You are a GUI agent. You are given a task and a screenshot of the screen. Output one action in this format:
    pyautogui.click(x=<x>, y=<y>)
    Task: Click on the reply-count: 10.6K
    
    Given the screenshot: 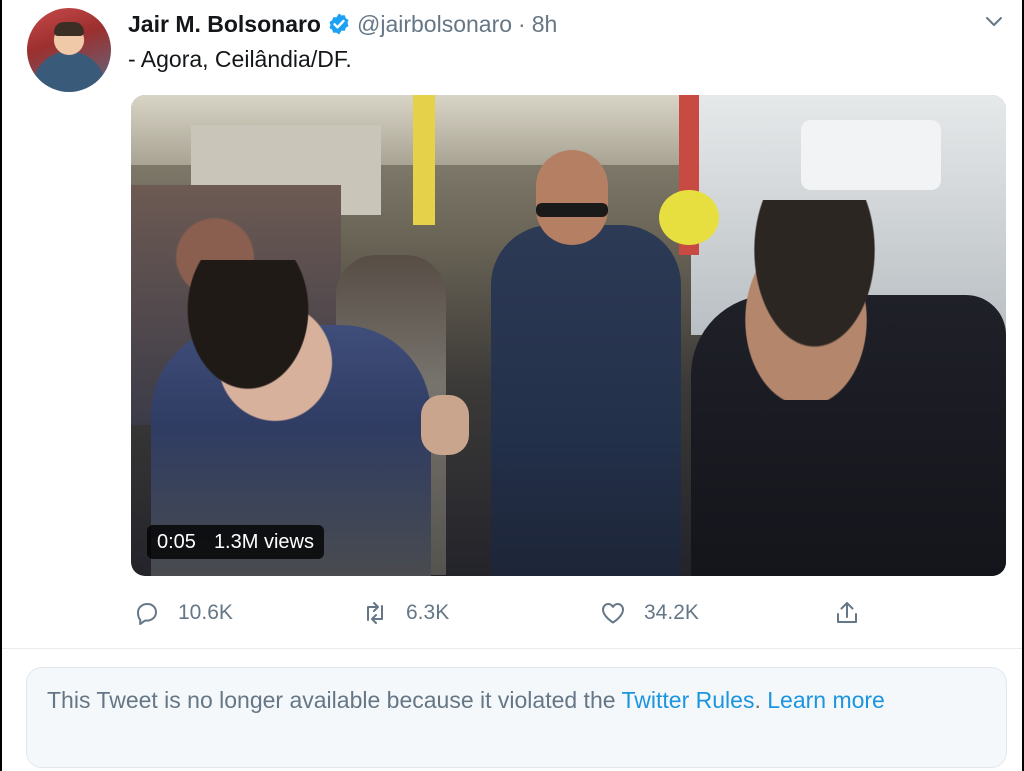 What is the action you would take?
    pyautogui.click(x=205, y=612)
    